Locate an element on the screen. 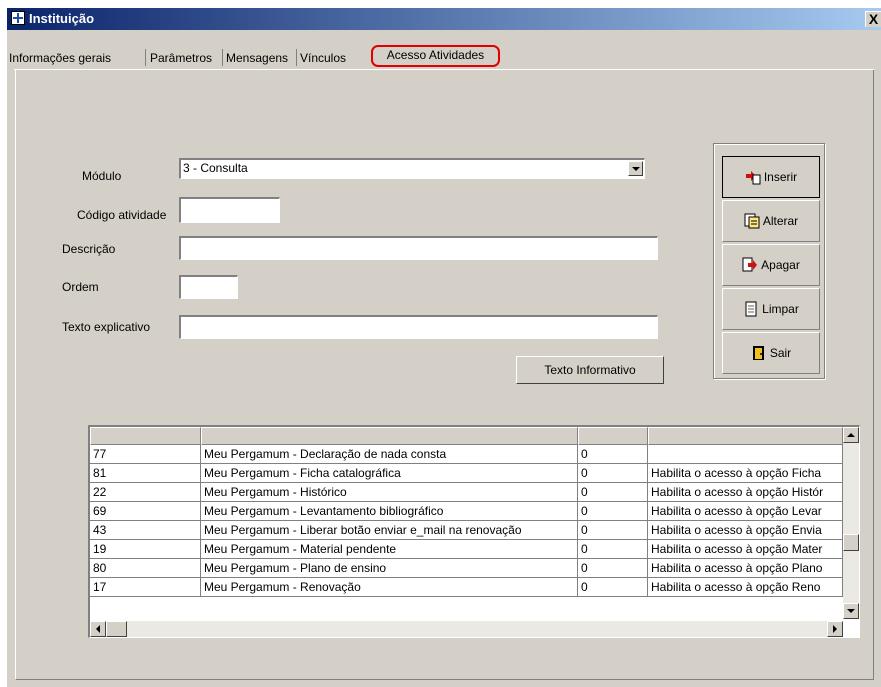 The image size is (881, 687). alterar-button: Alterar is located at coordinates (771, 221).